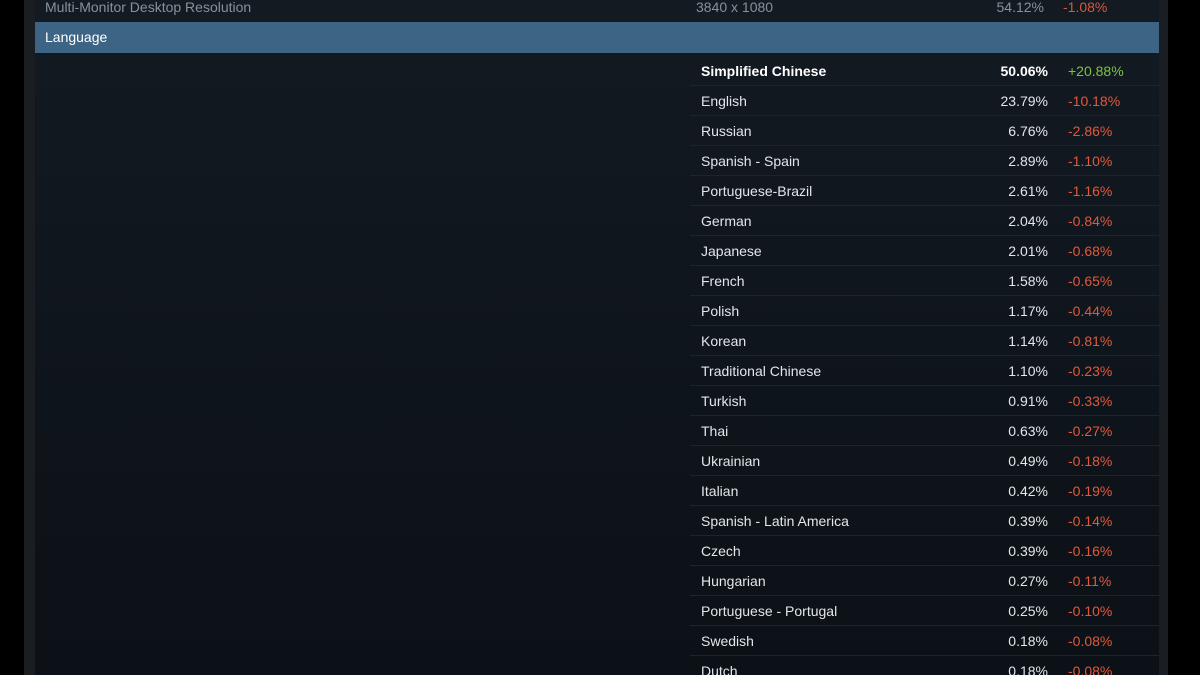 The width and height of the screenshot is (1200, 675). I want to click on language-change: -0.33%, so click(1090, 401).